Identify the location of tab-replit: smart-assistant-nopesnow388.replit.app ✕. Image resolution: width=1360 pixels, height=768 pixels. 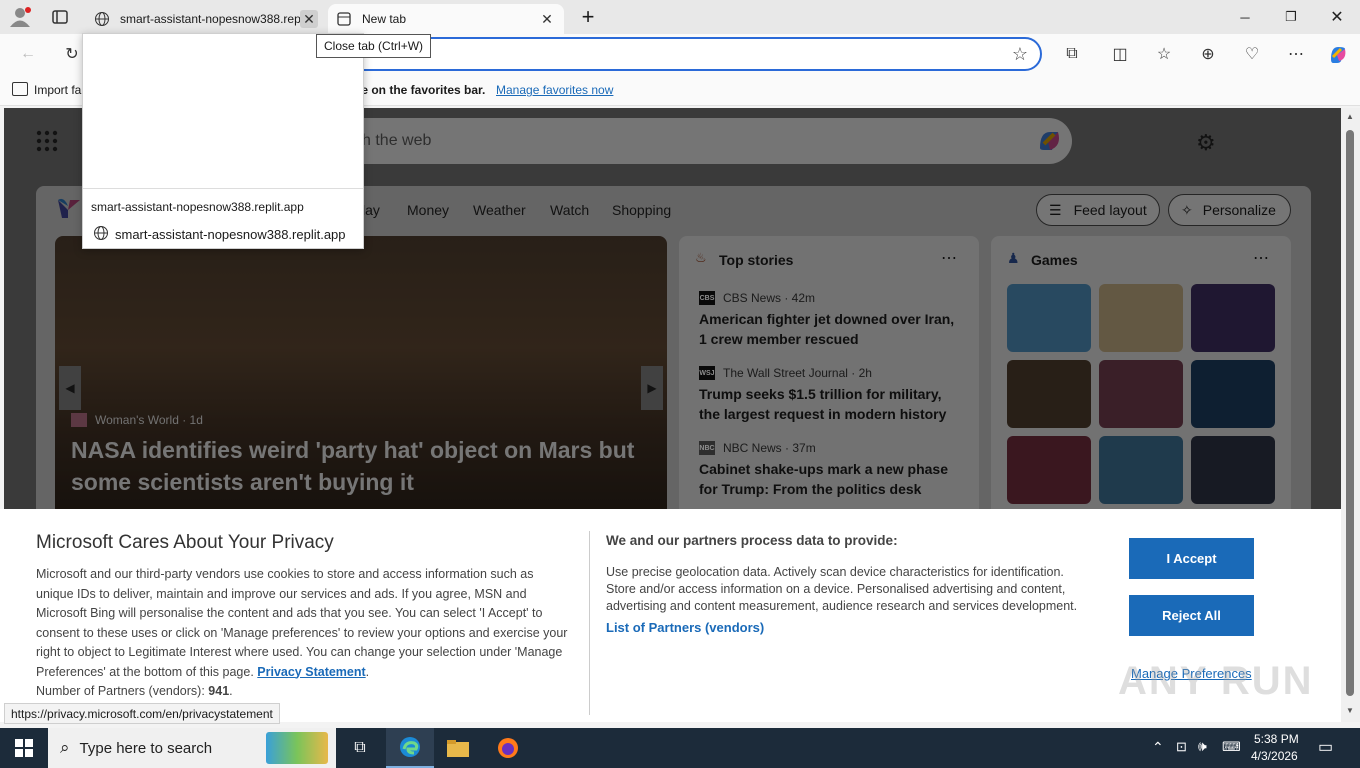
(206, 19).